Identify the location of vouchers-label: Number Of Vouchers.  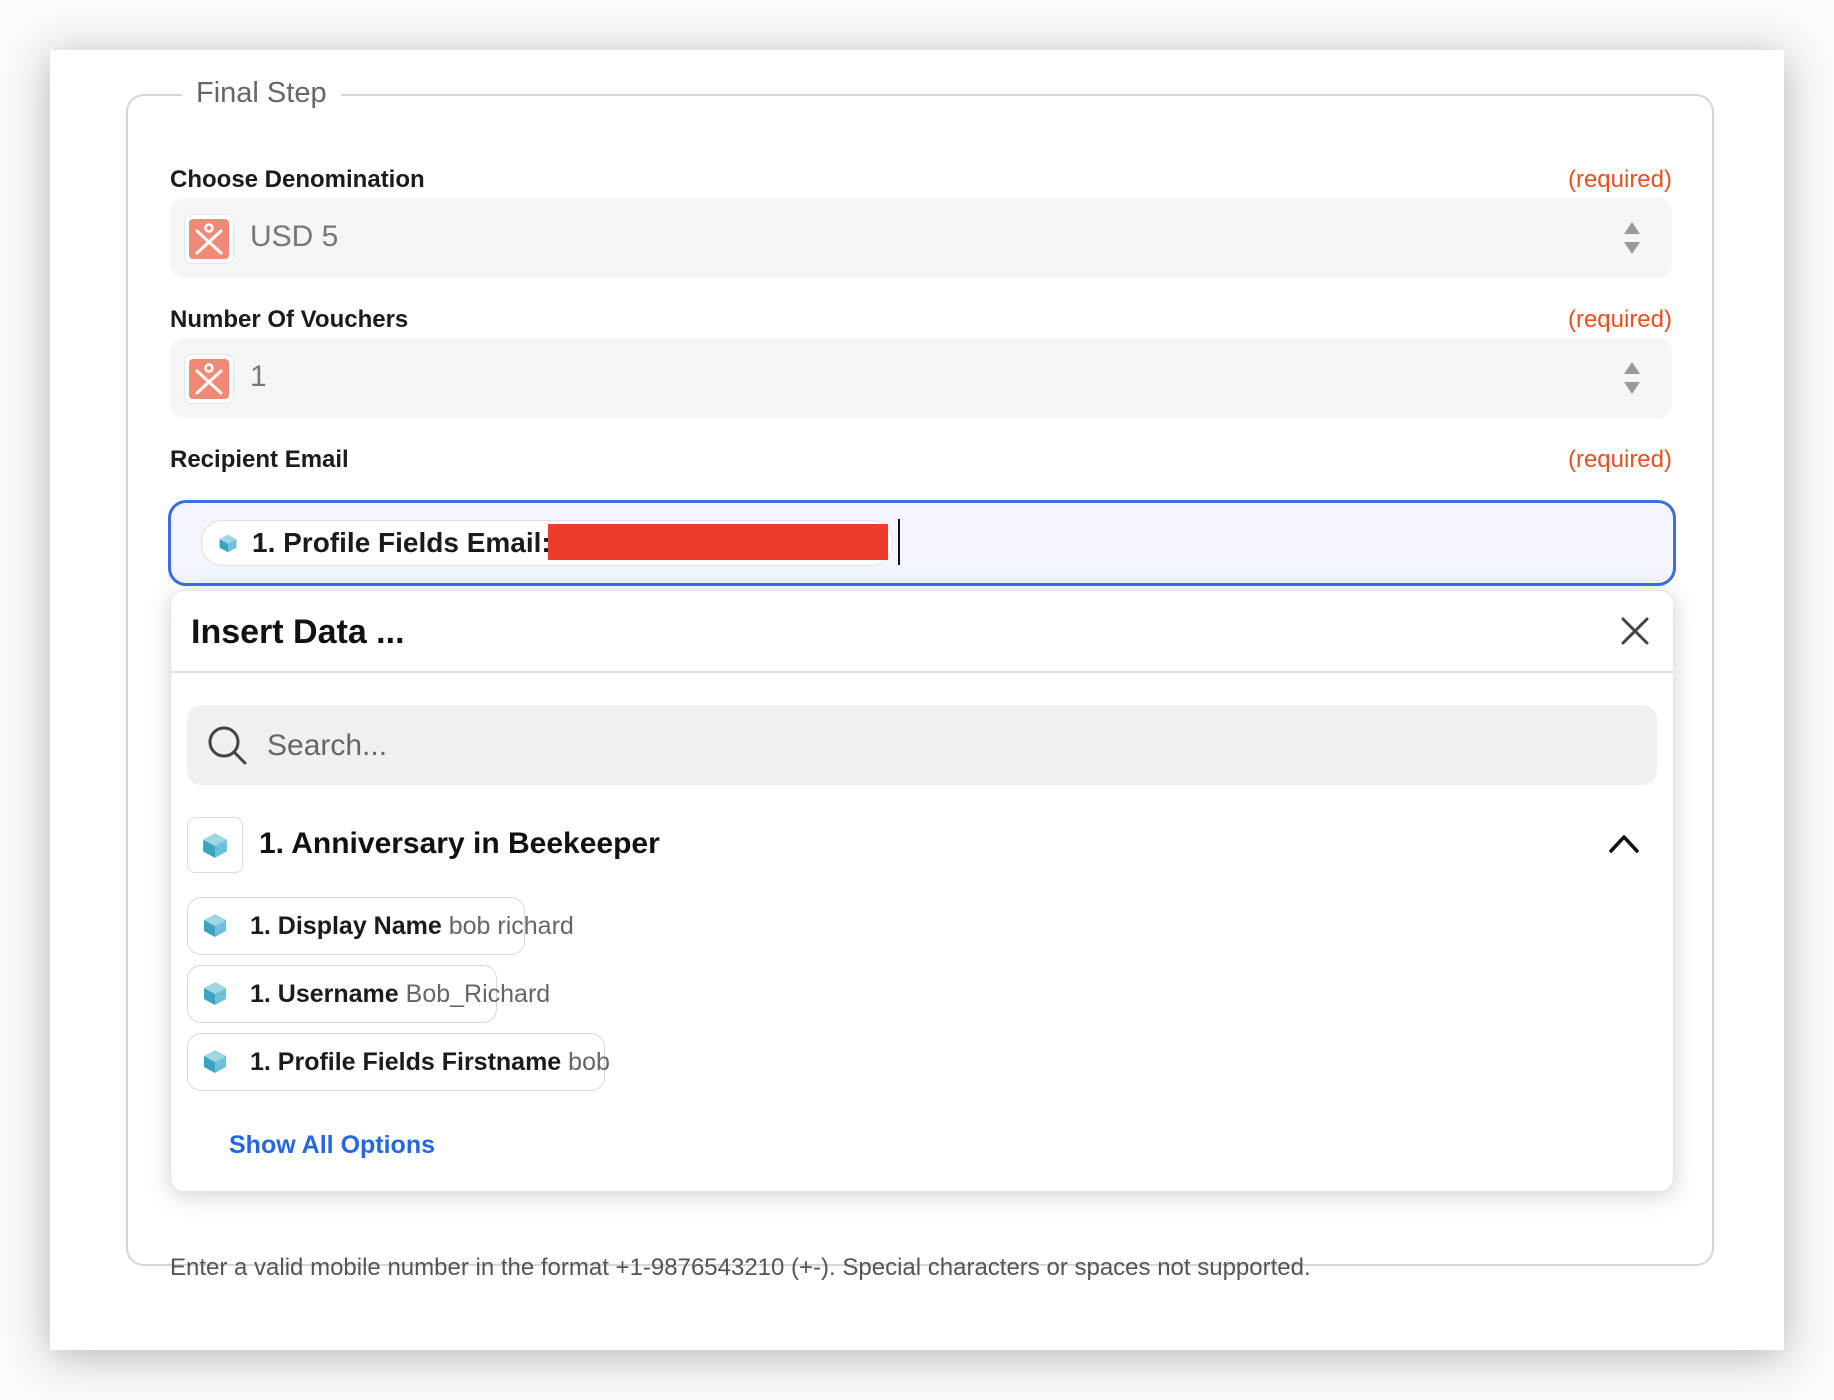
(289, 319).